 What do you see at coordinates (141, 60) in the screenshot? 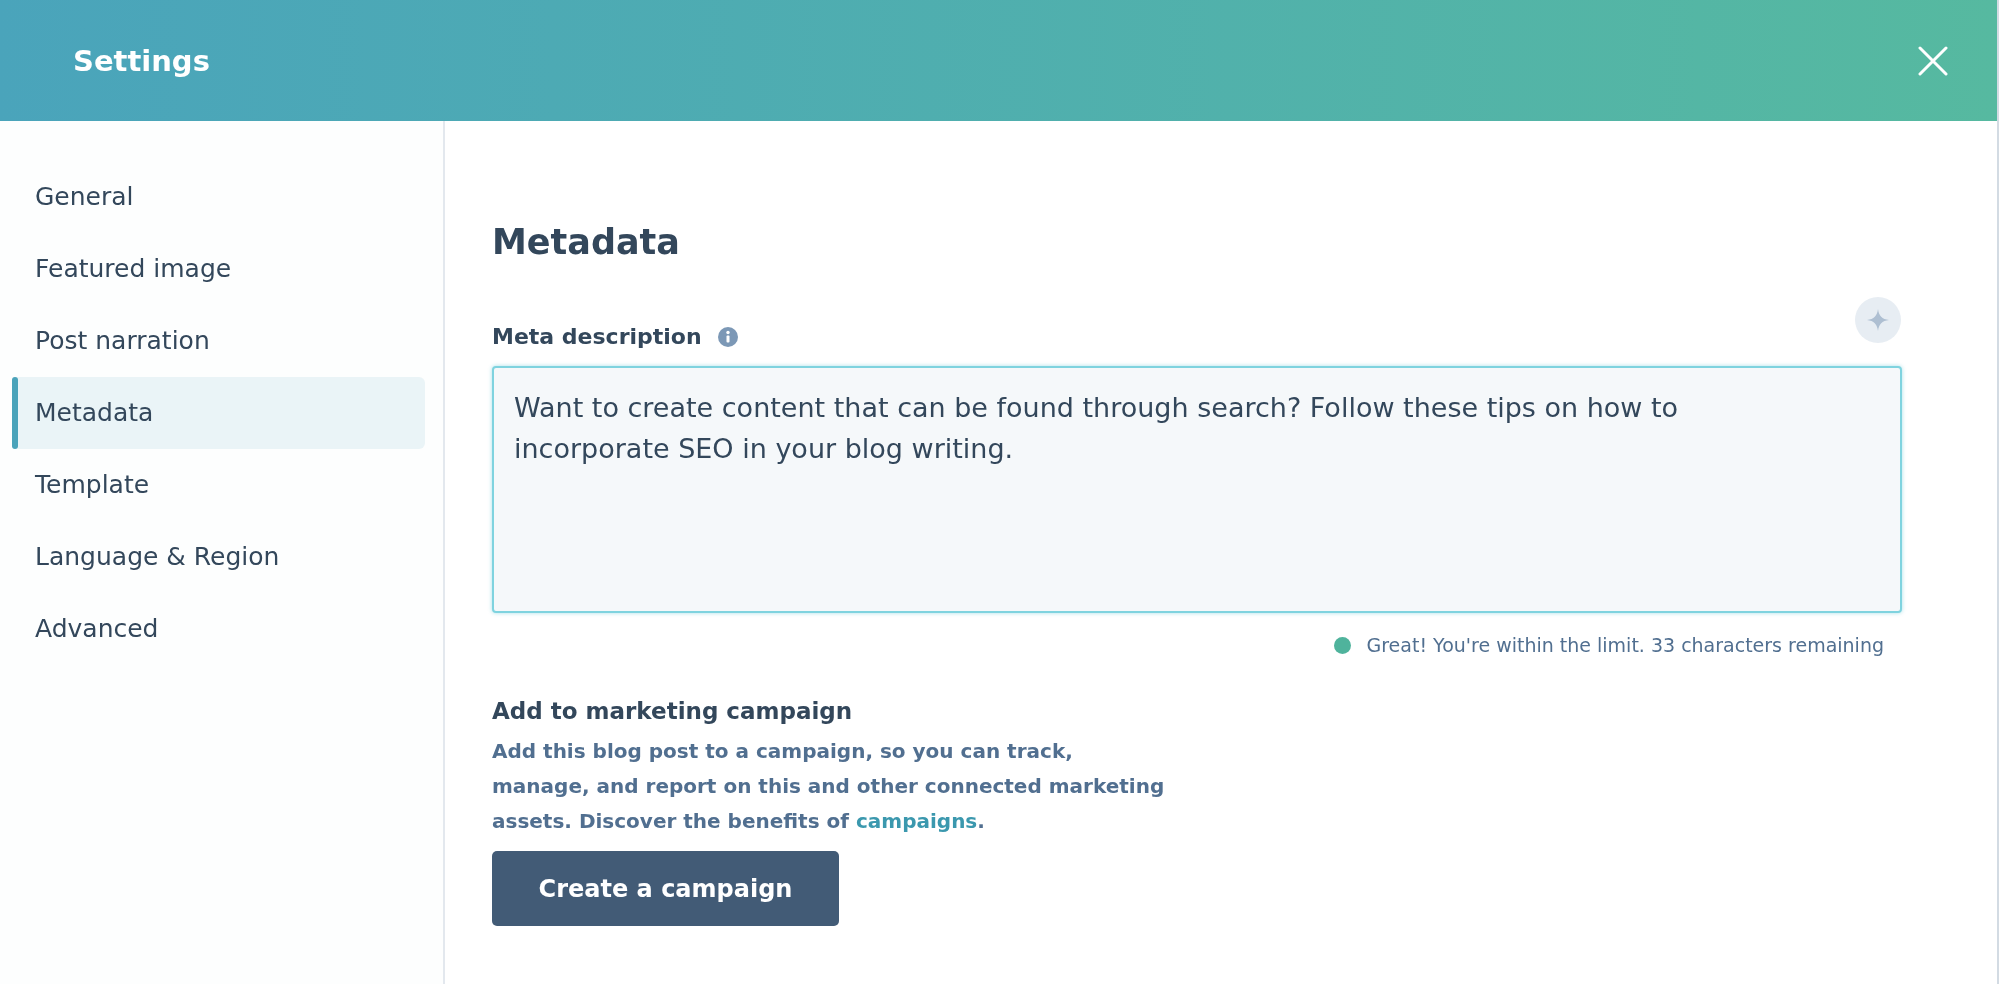
I see `window-title: Settings` at bounding box center [141, 60].